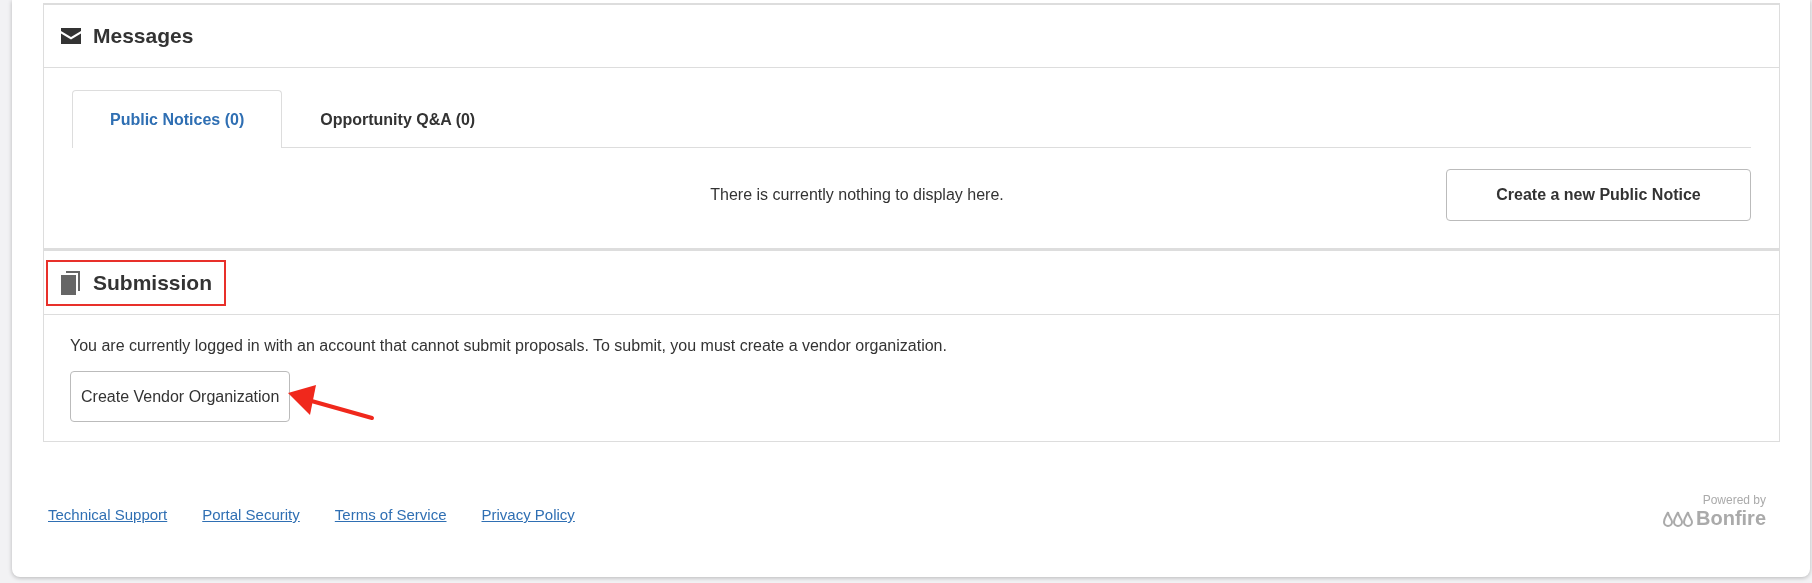  What do you see at coordinates (1731, 518) in the screenshot?
I see `brand-name: Bonfire` at bounding box center [1731, 518].